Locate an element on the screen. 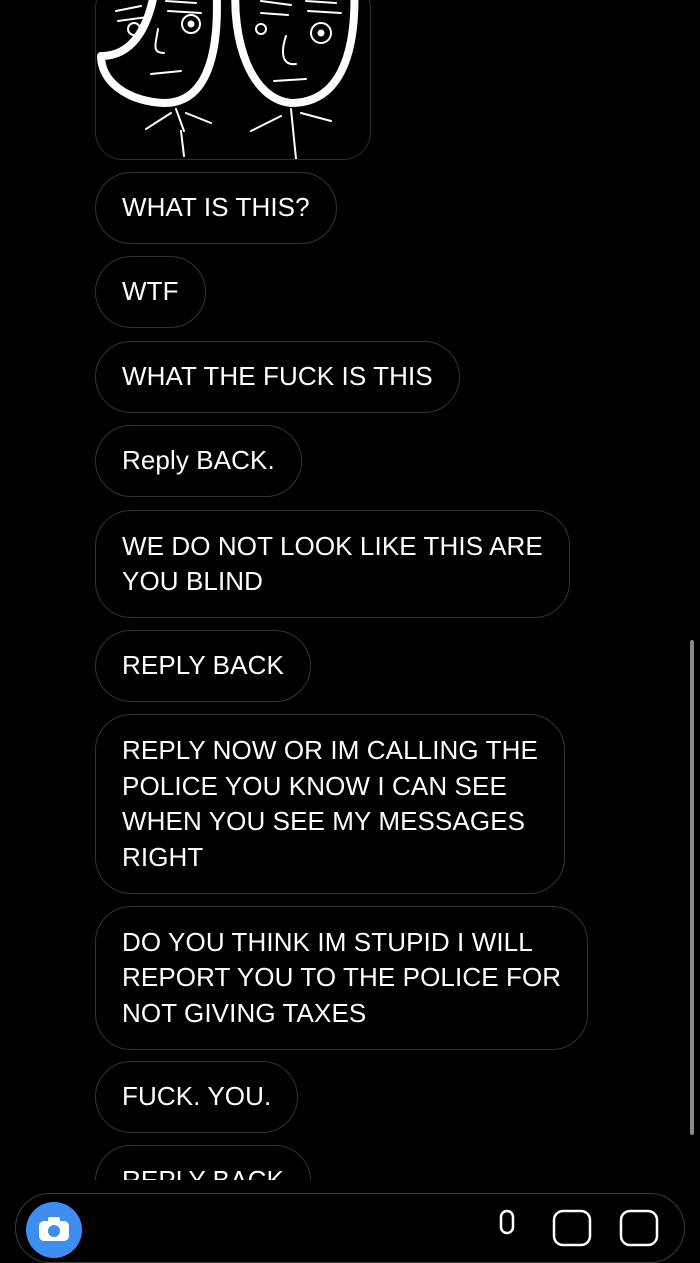 The image size is (700, 1263). message-composer is located at coordinates (350, 1228).